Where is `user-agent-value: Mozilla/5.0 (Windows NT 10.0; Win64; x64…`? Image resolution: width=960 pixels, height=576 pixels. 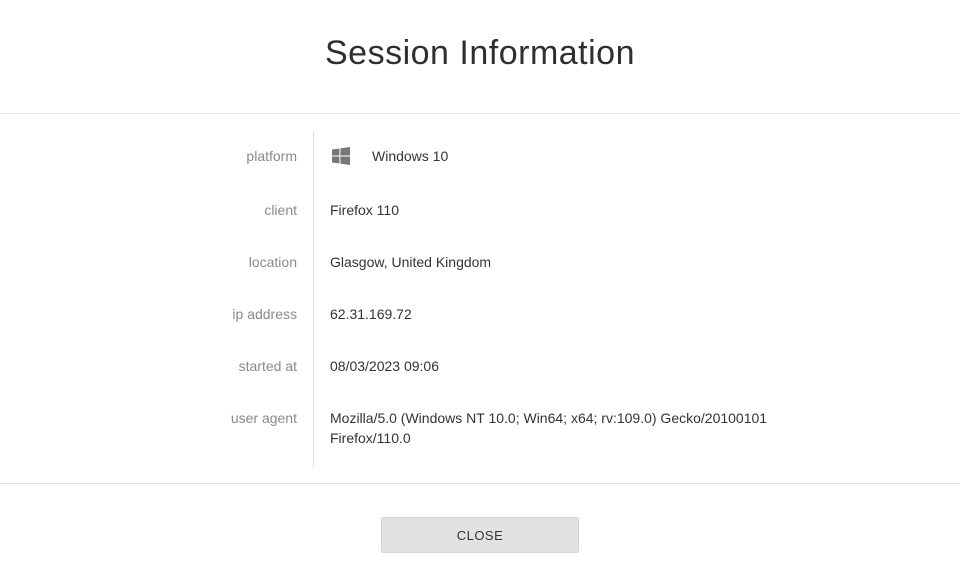 user-agent-value: Mozilla/5.0 (Windows NT 10.0; Win64; x64… is located at coordinates (549, 428).